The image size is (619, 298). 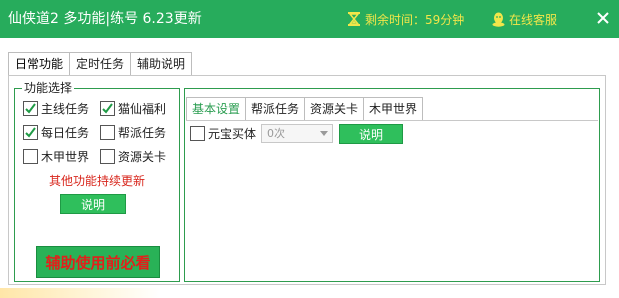 What do you see at coordinates (335, 109) in the screenshot?
I see `tab-resource-stage: 资源关卡` at bounding box center [335, 109].